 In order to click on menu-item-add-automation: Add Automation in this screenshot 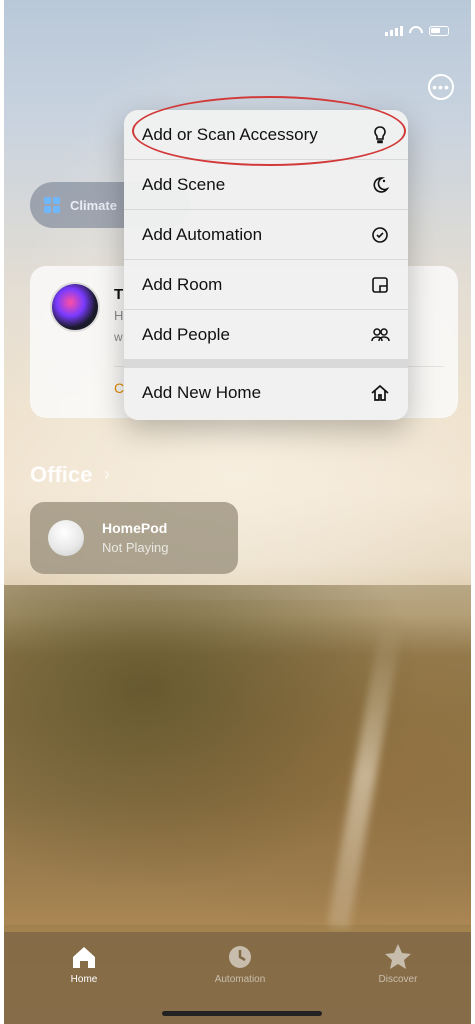, I will do `click(266, 235)`.